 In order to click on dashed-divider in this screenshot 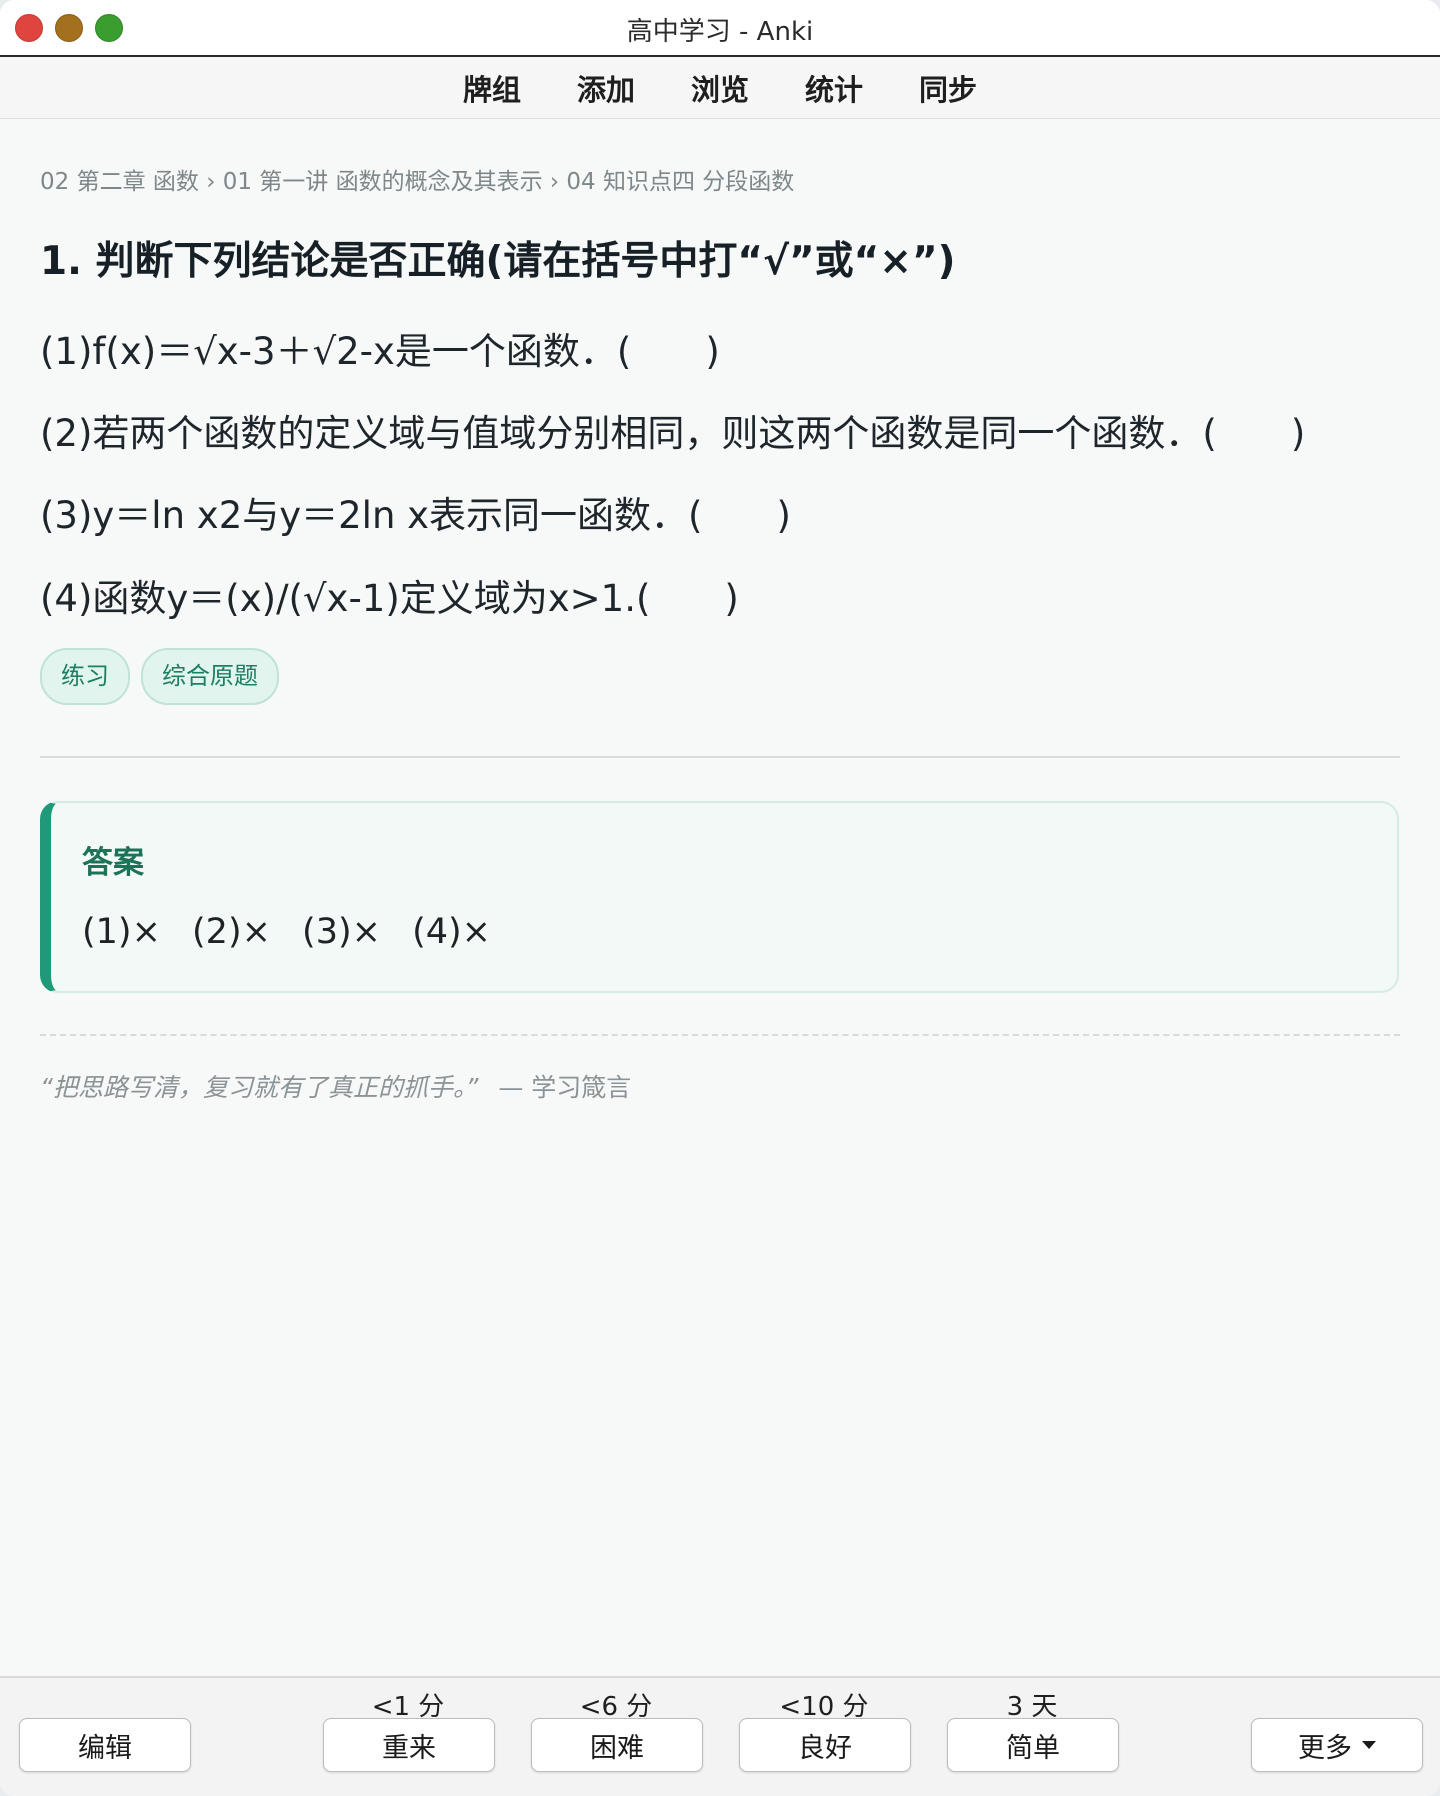, I will do `click(720, 1035)`.